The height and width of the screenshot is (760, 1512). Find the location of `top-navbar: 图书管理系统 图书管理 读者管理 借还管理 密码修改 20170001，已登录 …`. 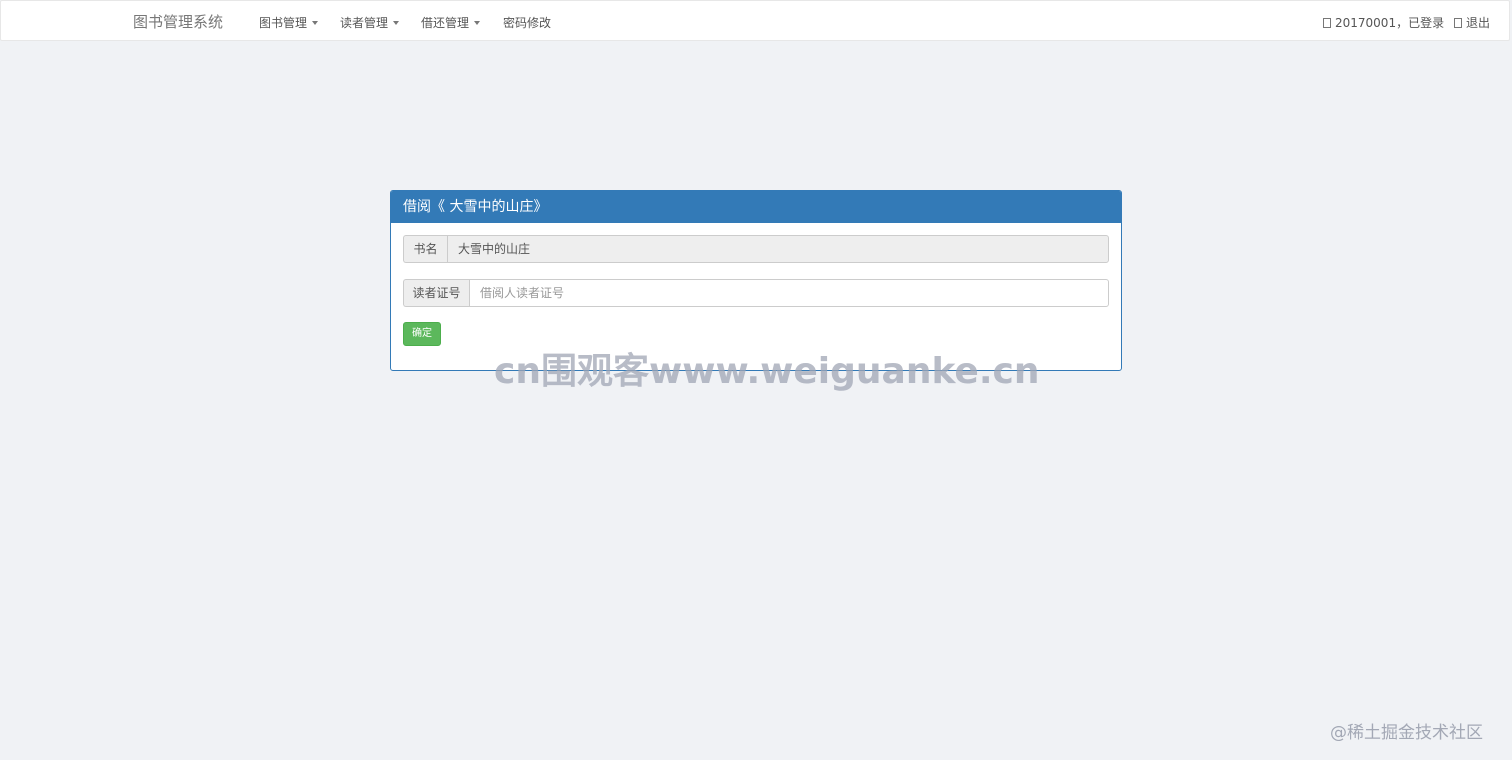

top-navbar: 图书管理系统 图书管理 读者管理 借还管理 密码修改 20170001，已登录 … is located at coordinates (755, 20).